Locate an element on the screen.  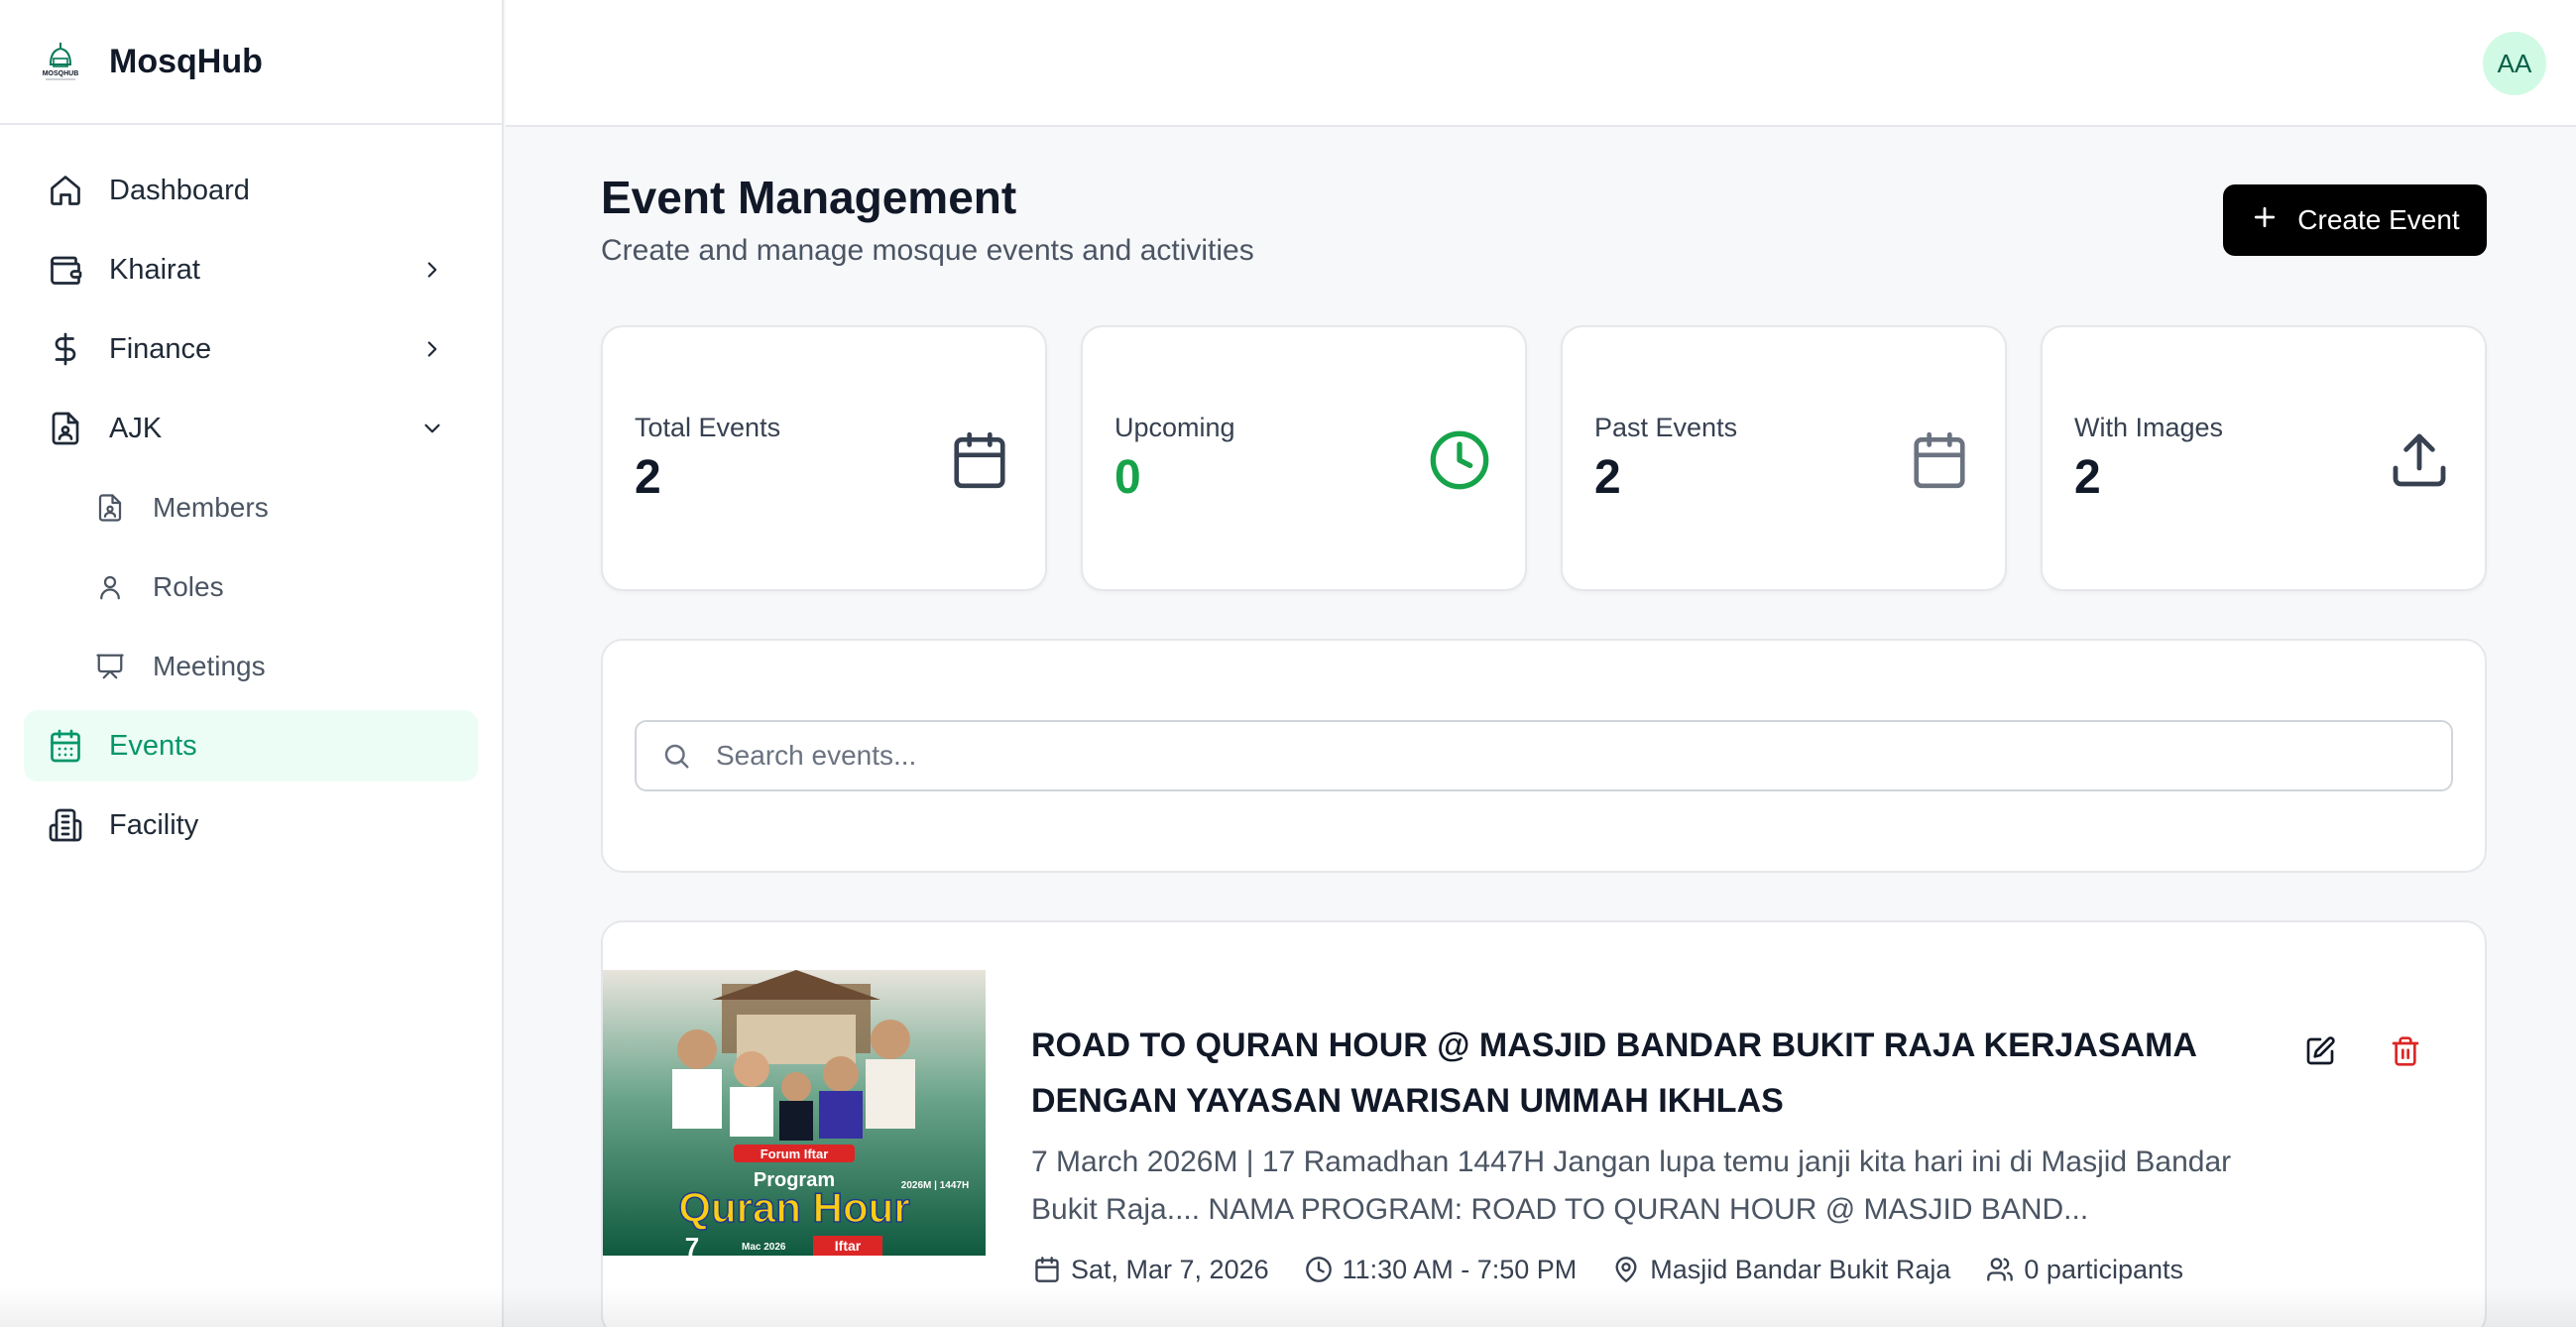
stat-card-with-images: With Images 2 is located at coordinates (2264, 458).